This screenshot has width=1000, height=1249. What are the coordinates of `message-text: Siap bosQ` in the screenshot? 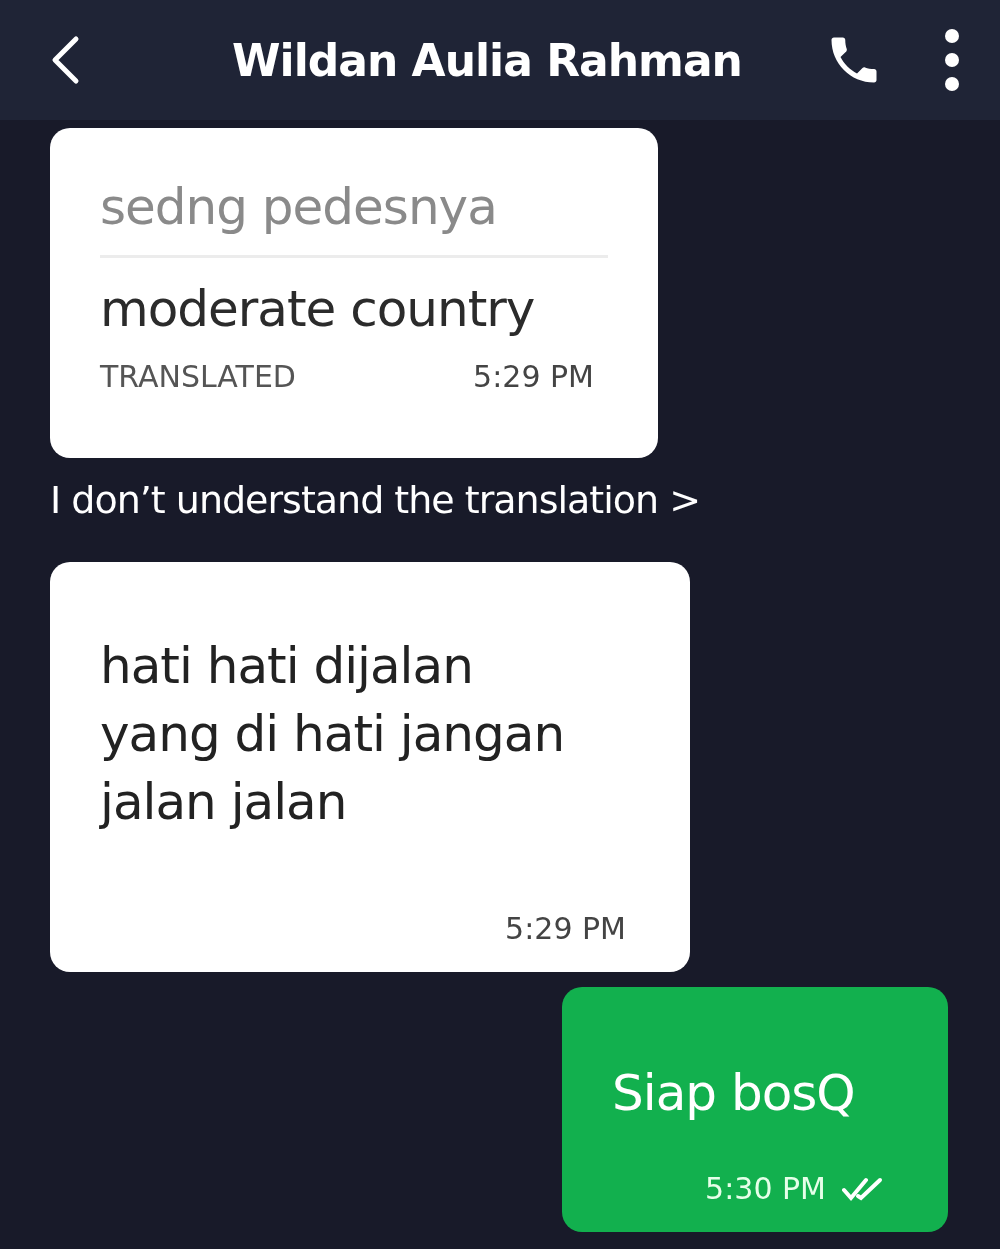 It's located at (734, 1093).